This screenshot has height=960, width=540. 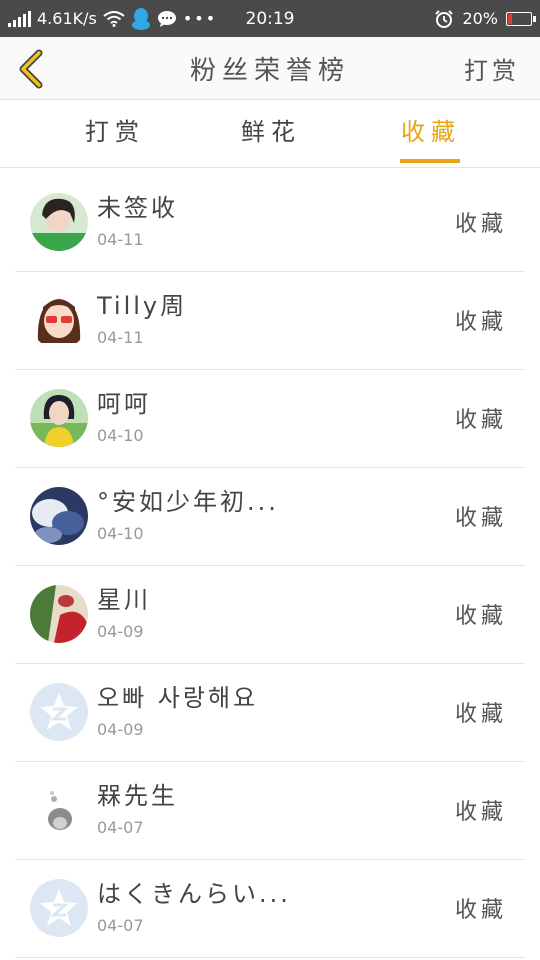 What do you see at coordinates (270, 615) in the screenshot?
I see `list-item: 星川 04-09 收藏` at bounding box center [270, 615].